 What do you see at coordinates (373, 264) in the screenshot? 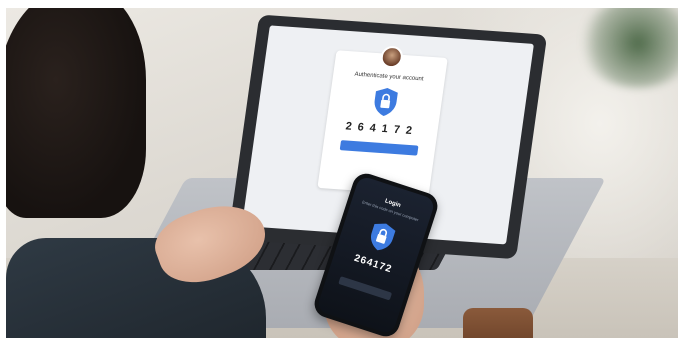
I see `phone-code: 264172` at bounding box center [373, 264].